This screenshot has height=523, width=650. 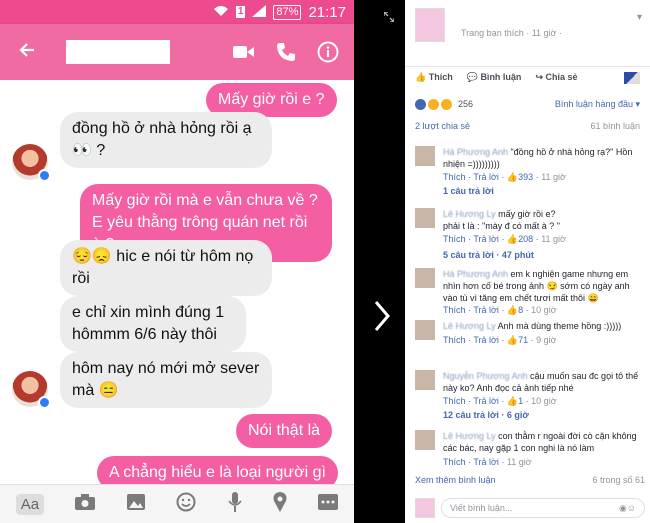 What do you see at coordinates (523, 340) in the screenshot?
I see `comment-like-count: 71` at bounding box center [523, 340].